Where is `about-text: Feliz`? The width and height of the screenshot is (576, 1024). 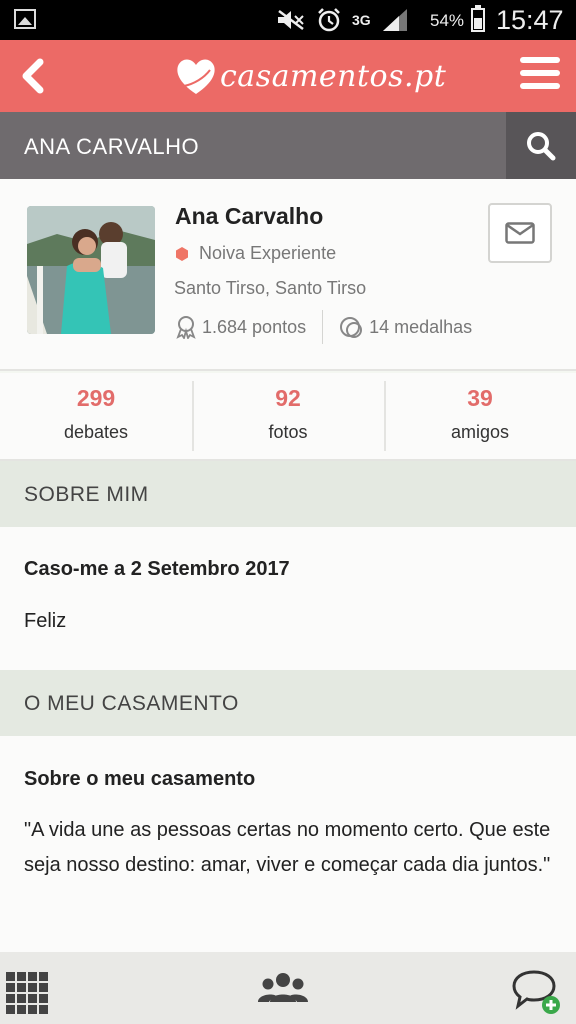
about-text: Feliz is located at coordinates (45, 621).